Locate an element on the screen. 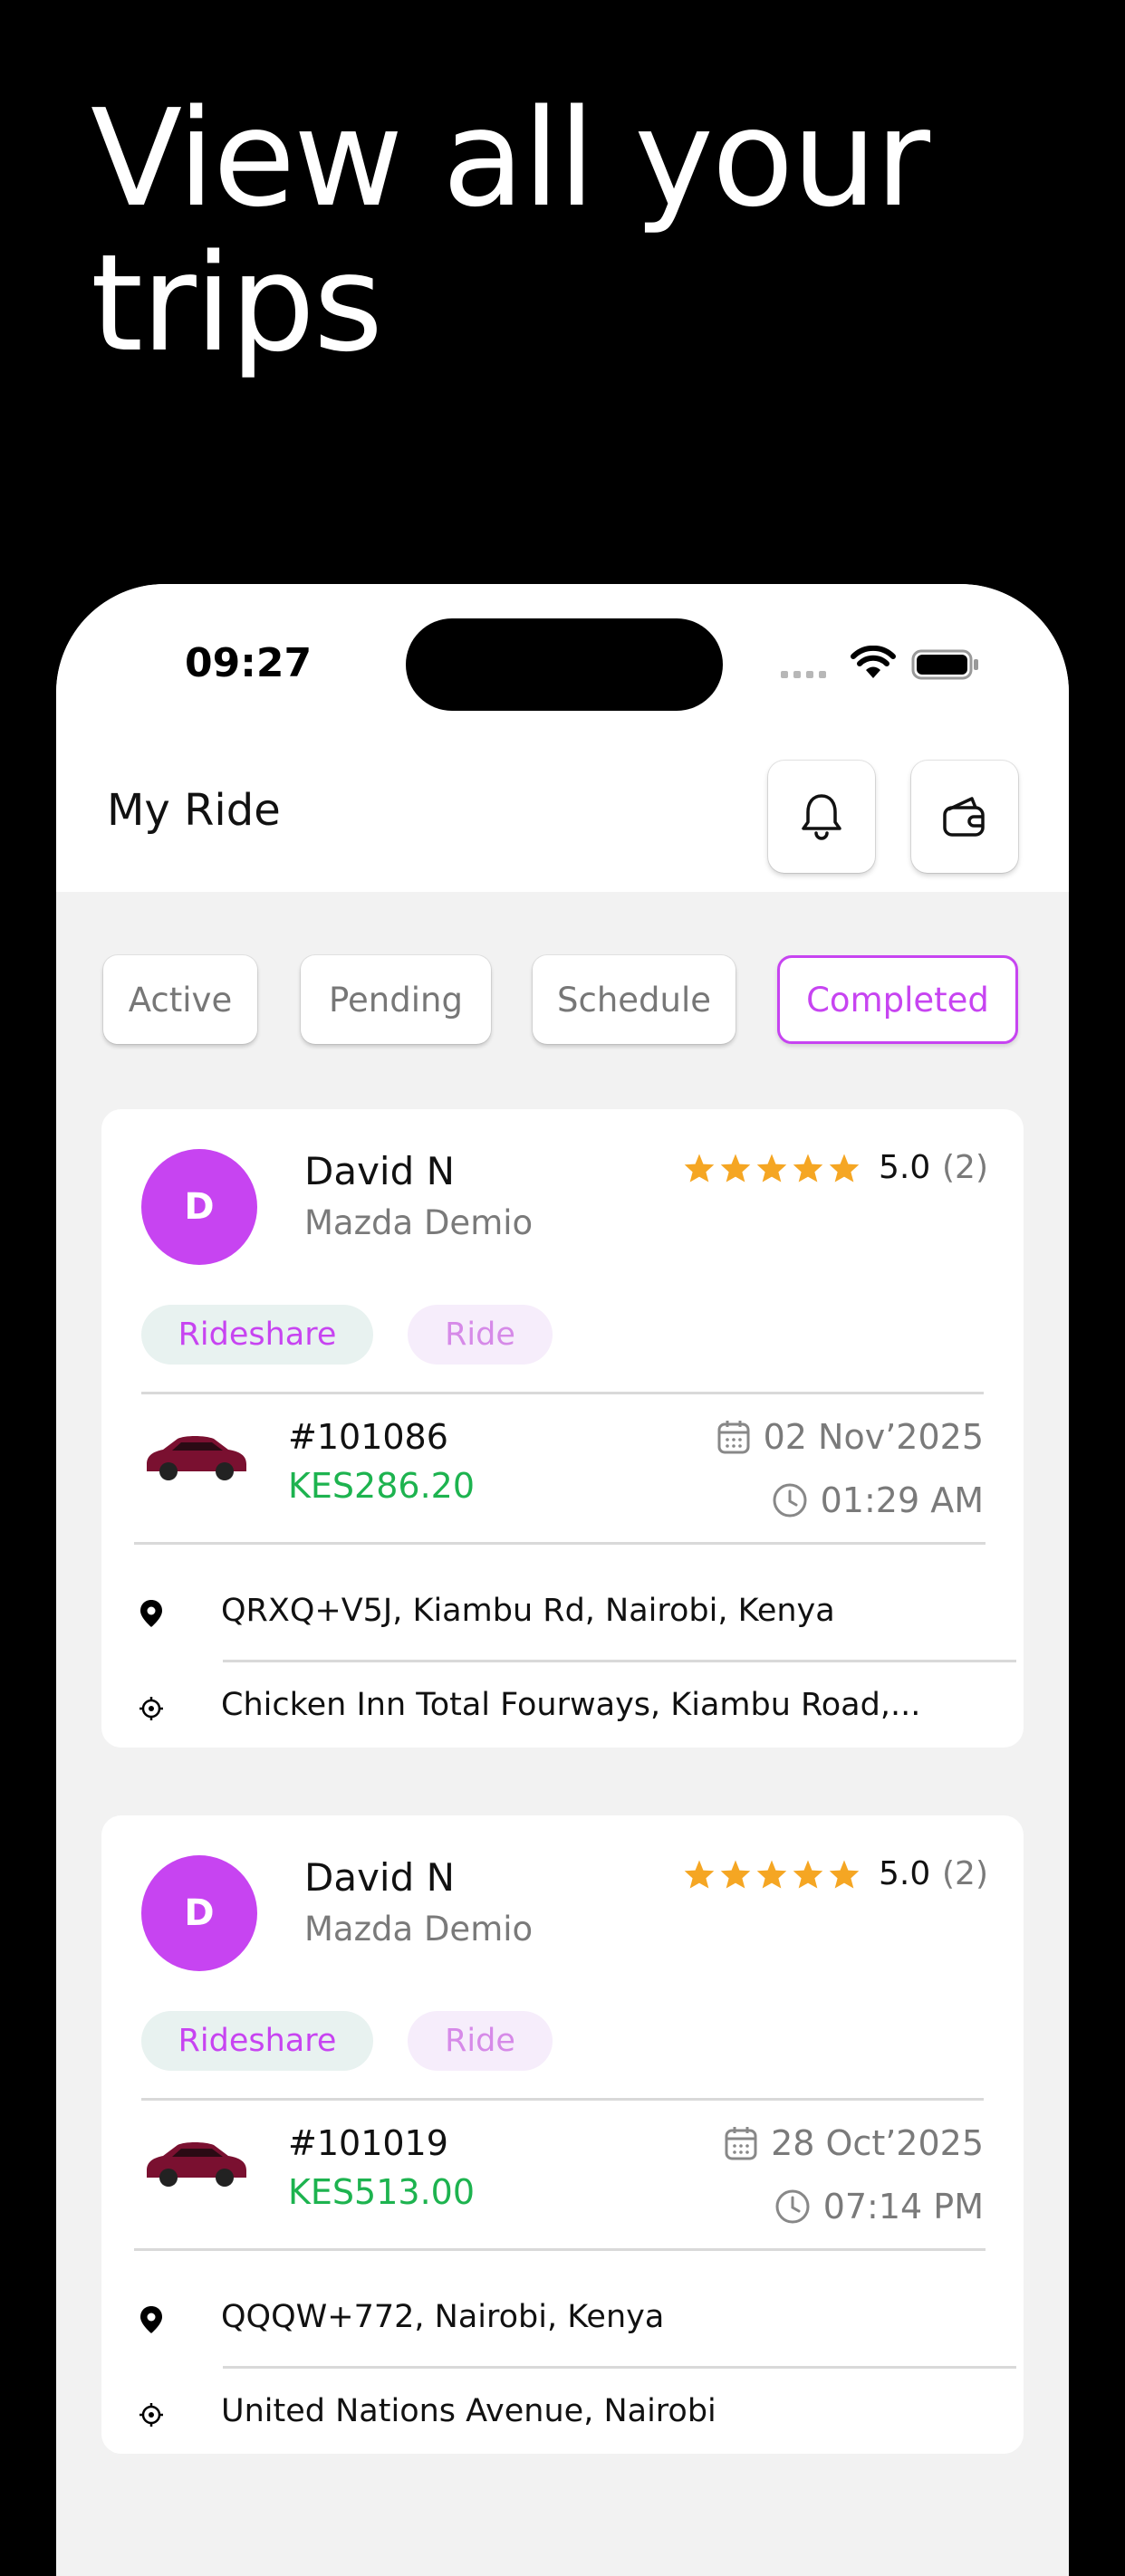 The height and width of the screenshot is (2576, 1125). ride-date: 02 Nov’2025 is located at coordinates (874, 1437).